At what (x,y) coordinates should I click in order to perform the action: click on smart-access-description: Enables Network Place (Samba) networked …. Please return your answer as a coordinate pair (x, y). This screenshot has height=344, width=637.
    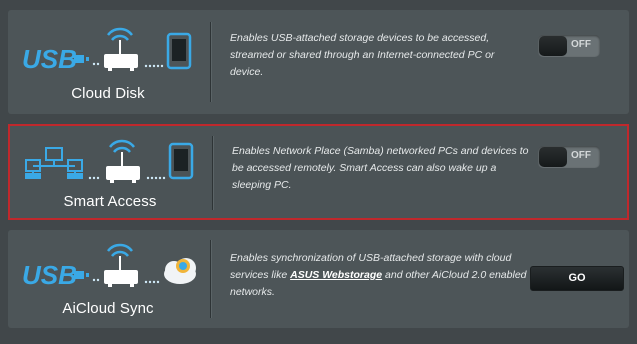
    Looking at the image, I should click on (380, 168).